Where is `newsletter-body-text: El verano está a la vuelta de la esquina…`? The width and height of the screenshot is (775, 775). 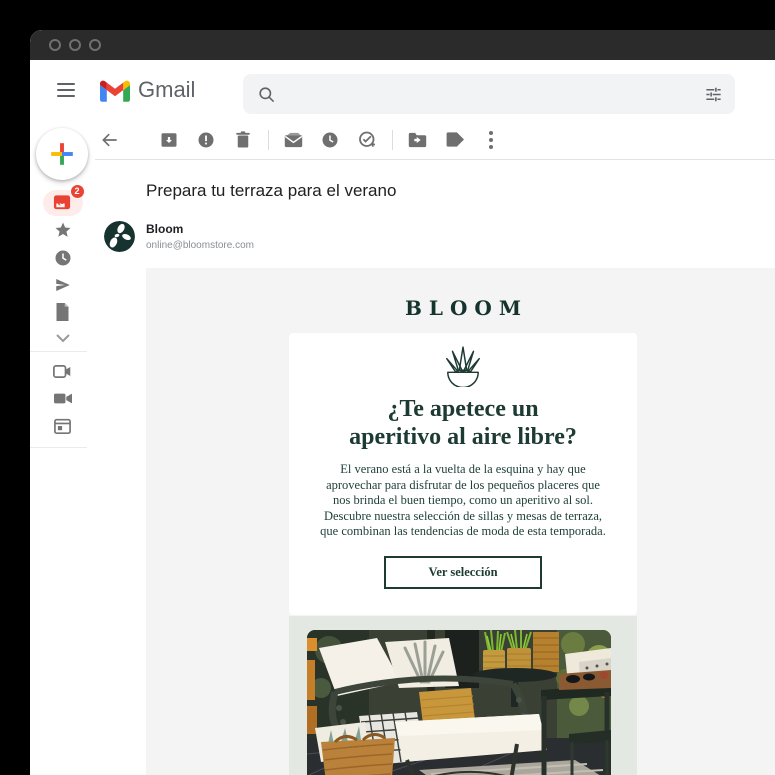 newsletter-body-text: El verano está a la vuelta de la esquina… is located at coordinates (463, 500).